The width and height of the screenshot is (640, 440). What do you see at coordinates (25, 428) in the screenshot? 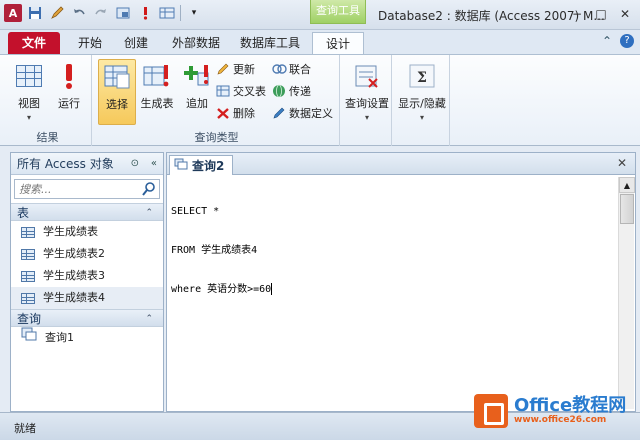
I see `status-text: 就绪` at bounding box center [25, 428].